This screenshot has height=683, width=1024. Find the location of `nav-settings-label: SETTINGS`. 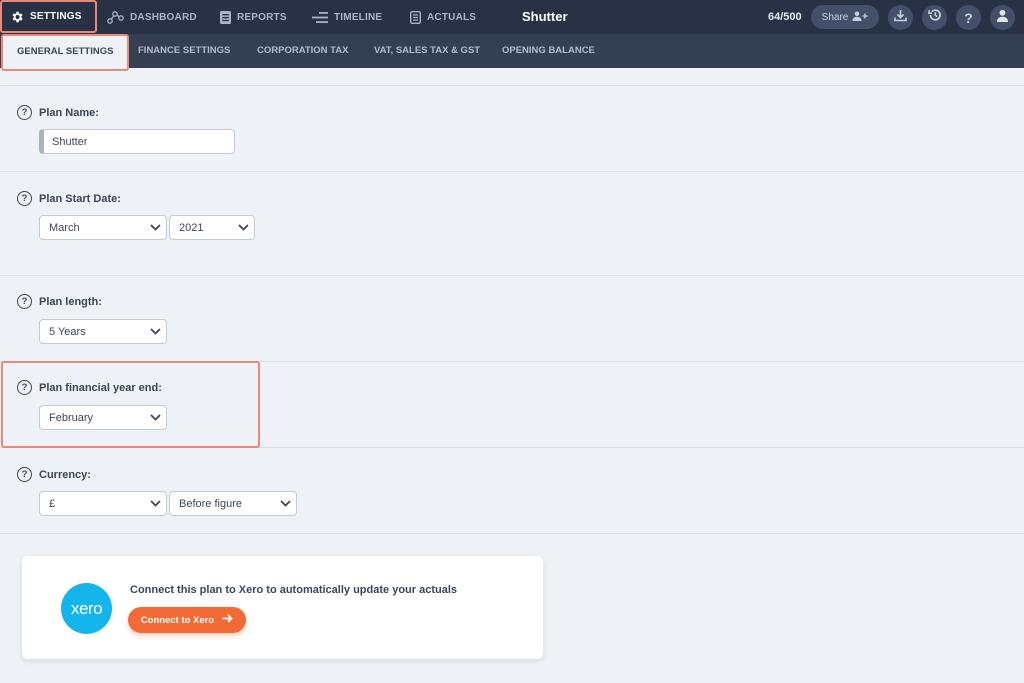

nav-settings-label: SETTINGS is located at coordinates (56, 16).